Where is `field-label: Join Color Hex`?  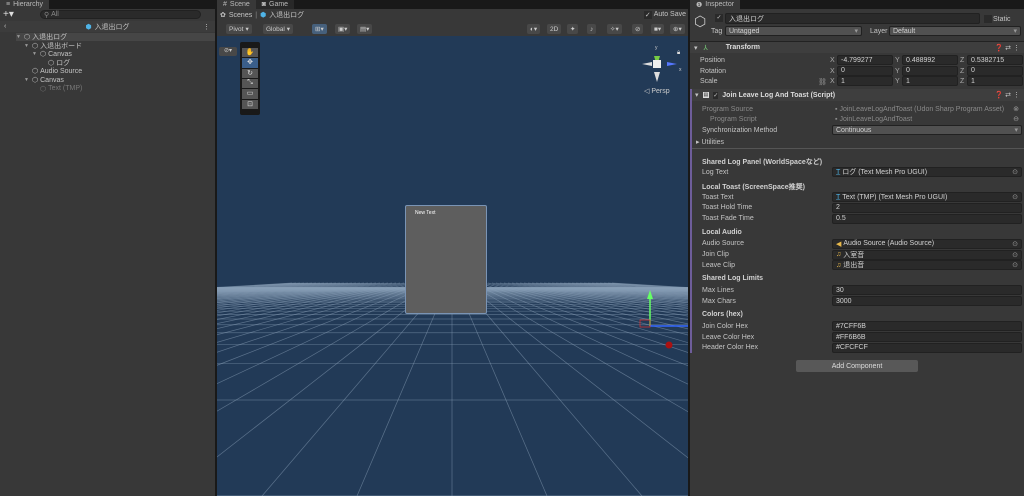 field-label: Join Color Hex is located at coordinates (725, 326).